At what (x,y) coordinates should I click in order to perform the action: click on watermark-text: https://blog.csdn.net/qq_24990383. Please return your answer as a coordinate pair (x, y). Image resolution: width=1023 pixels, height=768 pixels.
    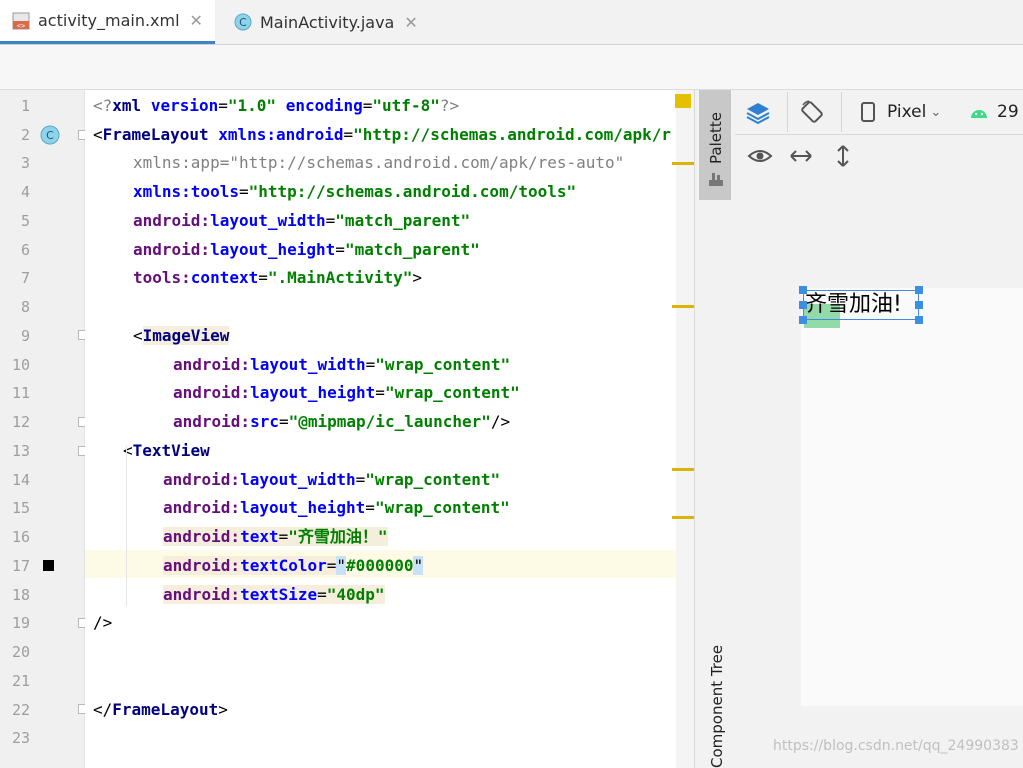
    Looking at the image, I should click on (896, 746).